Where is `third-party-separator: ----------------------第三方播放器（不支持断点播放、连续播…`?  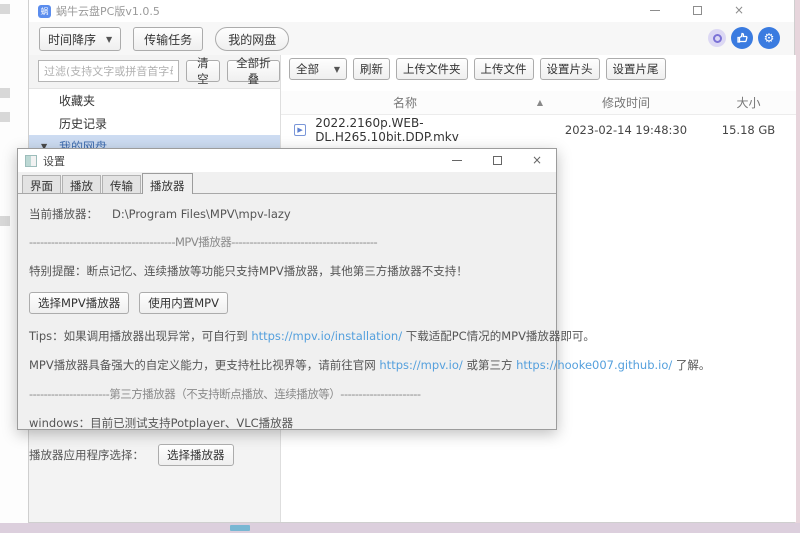 third-party-separator: ----------------------第三方播放器（不支持断点播放、连续播… is located at coordinates (225, 394).